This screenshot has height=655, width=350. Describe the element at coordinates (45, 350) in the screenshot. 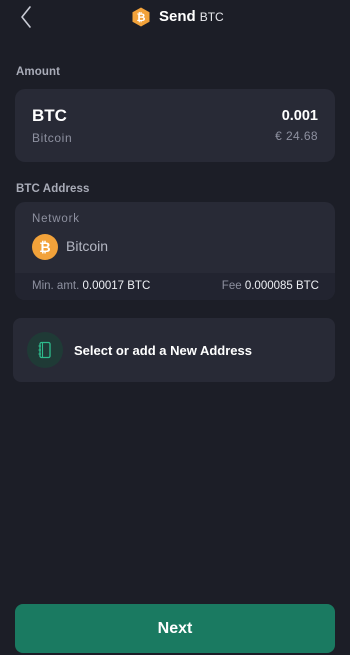

I see `address-book-icon` at that location.